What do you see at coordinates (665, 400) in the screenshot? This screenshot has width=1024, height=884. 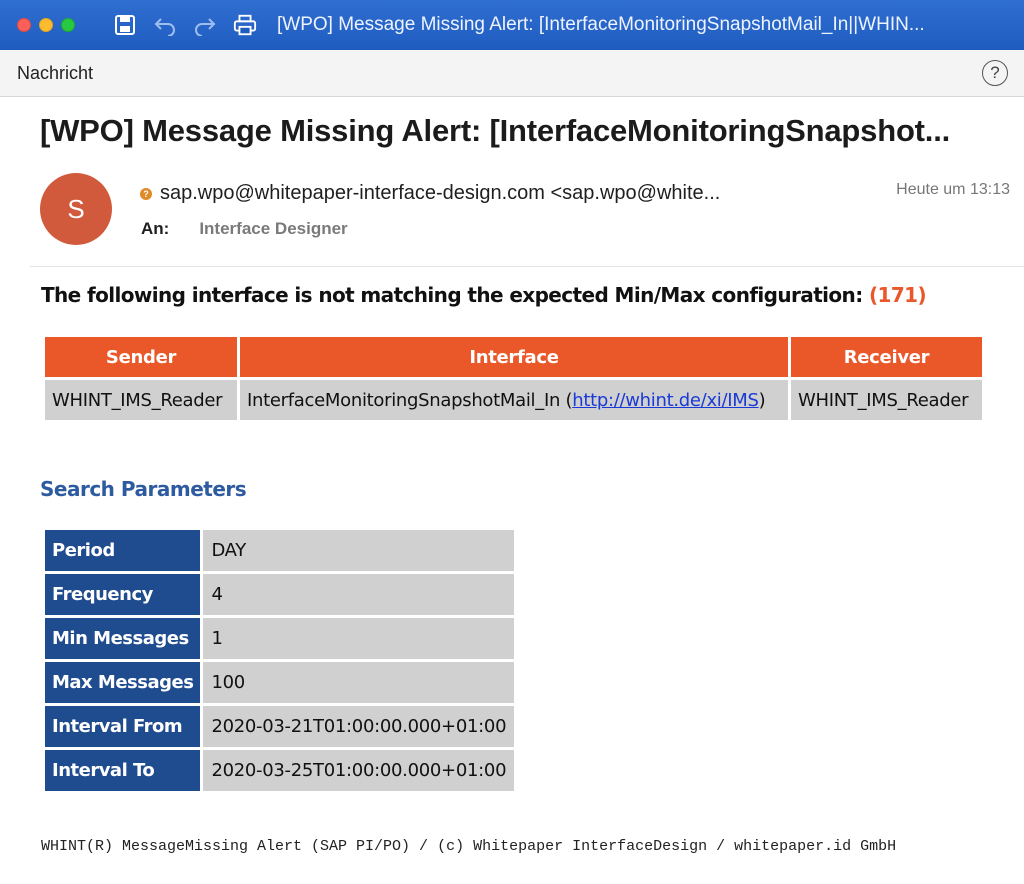 I see `interface-namespace-link: http://whint.de/xi/IMS` at bounding box center [665, 400].